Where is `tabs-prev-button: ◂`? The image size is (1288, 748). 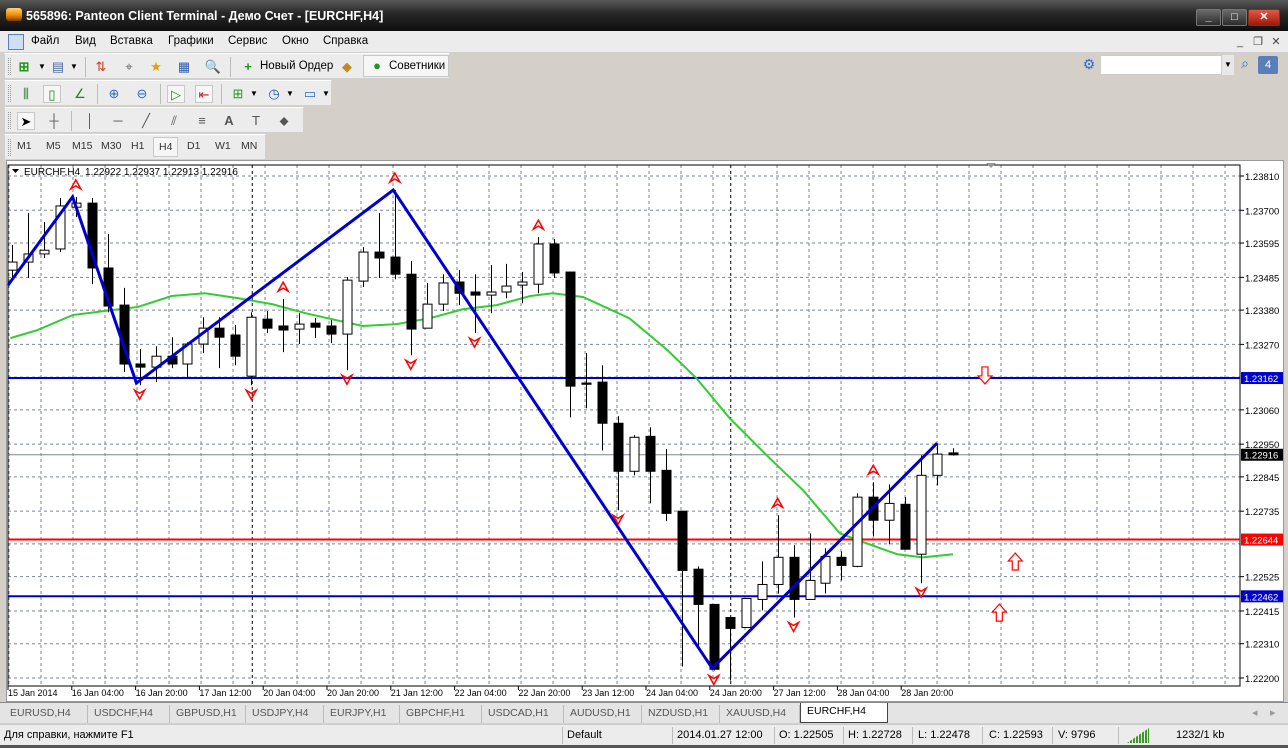 tabs-prev-button: ◂ is located at coordinates (1255, 712).